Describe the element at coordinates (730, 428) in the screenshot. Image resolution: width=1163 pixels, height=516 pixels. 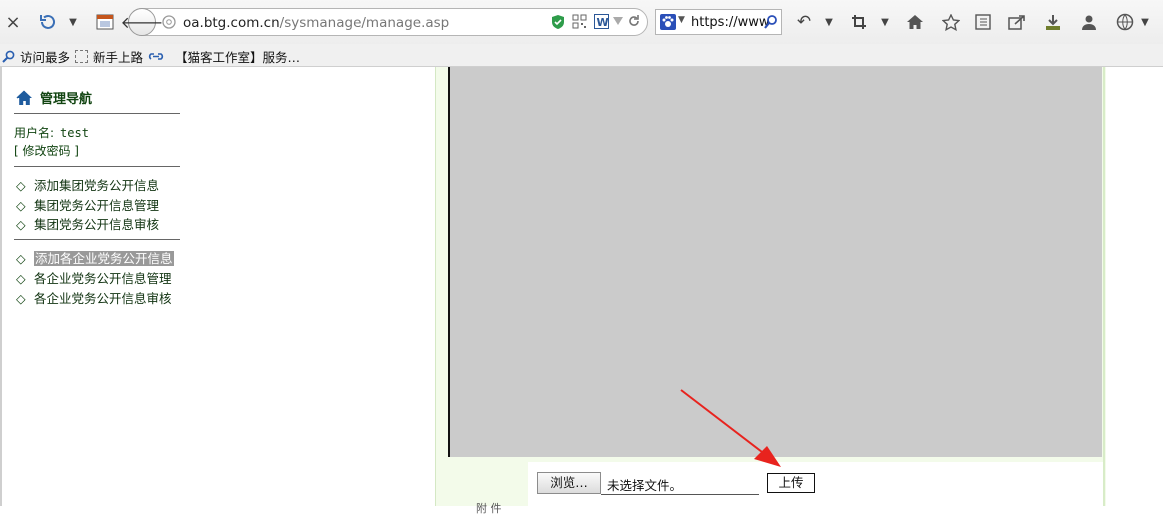
I see `annotation-arrow-icon` at that location.